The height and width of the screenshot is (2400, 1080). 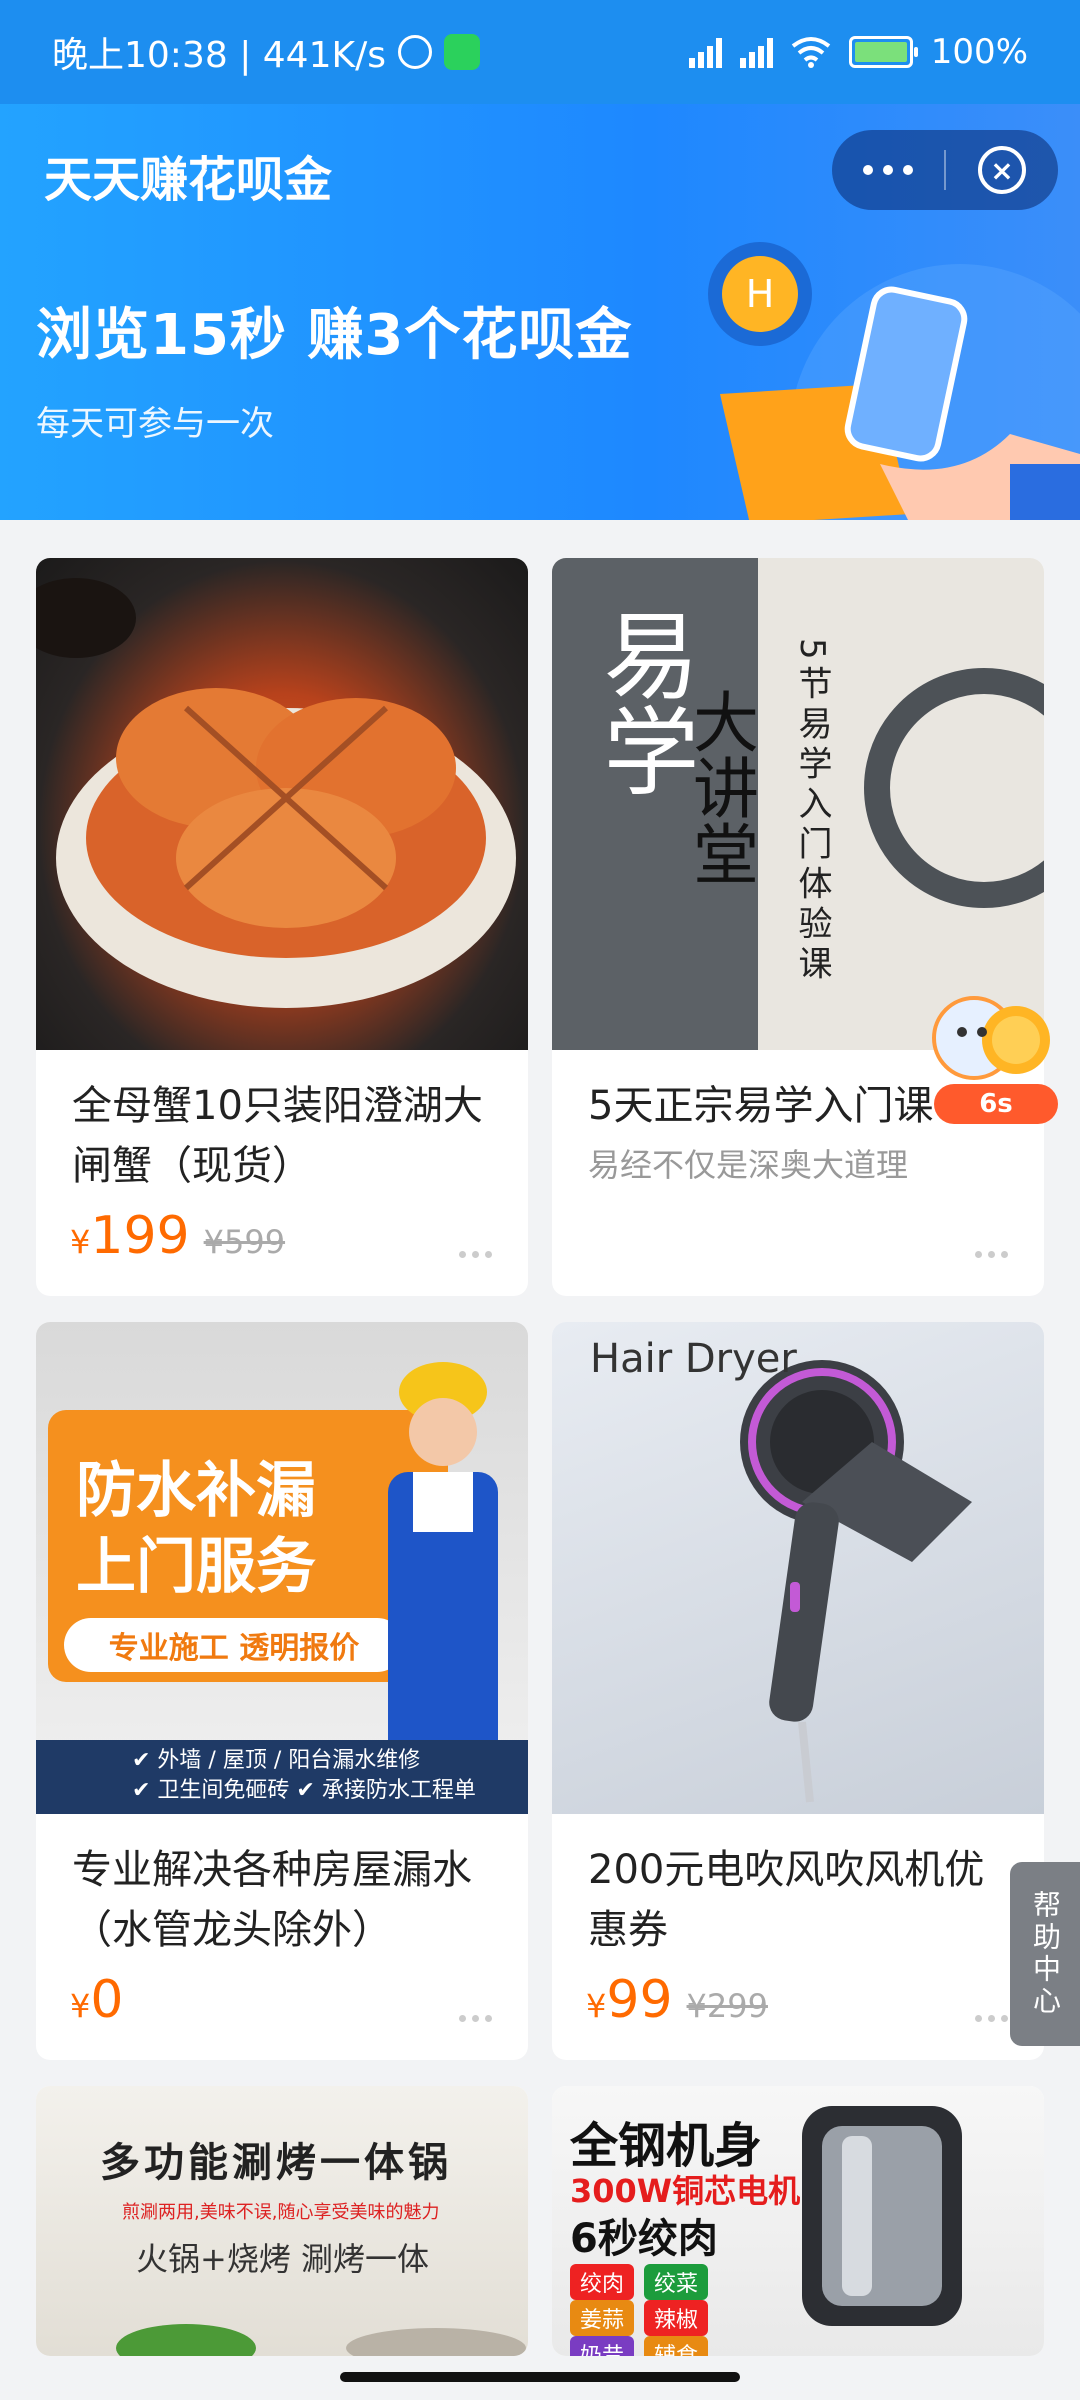 What do you see at coordinates (276, 2163) in the screenshot?
I see `image-text-line1: 多功能涮烤一体锅` at bounding box center [276, 2163].